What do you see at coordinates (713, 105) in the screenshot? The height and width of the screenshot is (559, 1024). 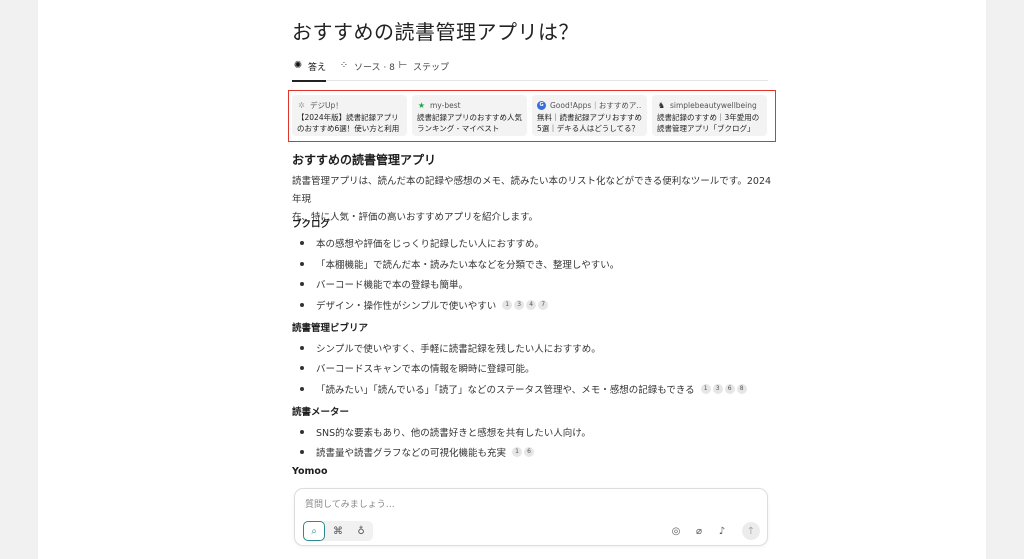 I see `source-site: simplebeautywellbeing` at bounding box center [713, 105].